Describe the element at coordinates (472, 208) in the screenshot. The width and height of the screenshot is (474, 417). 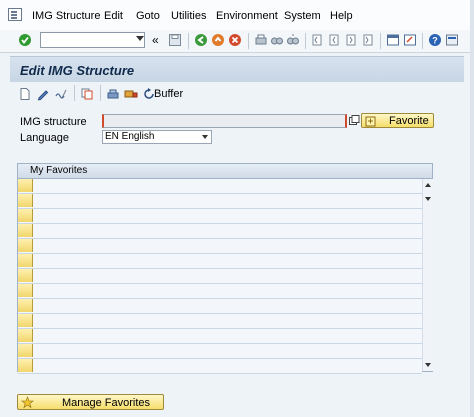
I see `window-edge` at that location.